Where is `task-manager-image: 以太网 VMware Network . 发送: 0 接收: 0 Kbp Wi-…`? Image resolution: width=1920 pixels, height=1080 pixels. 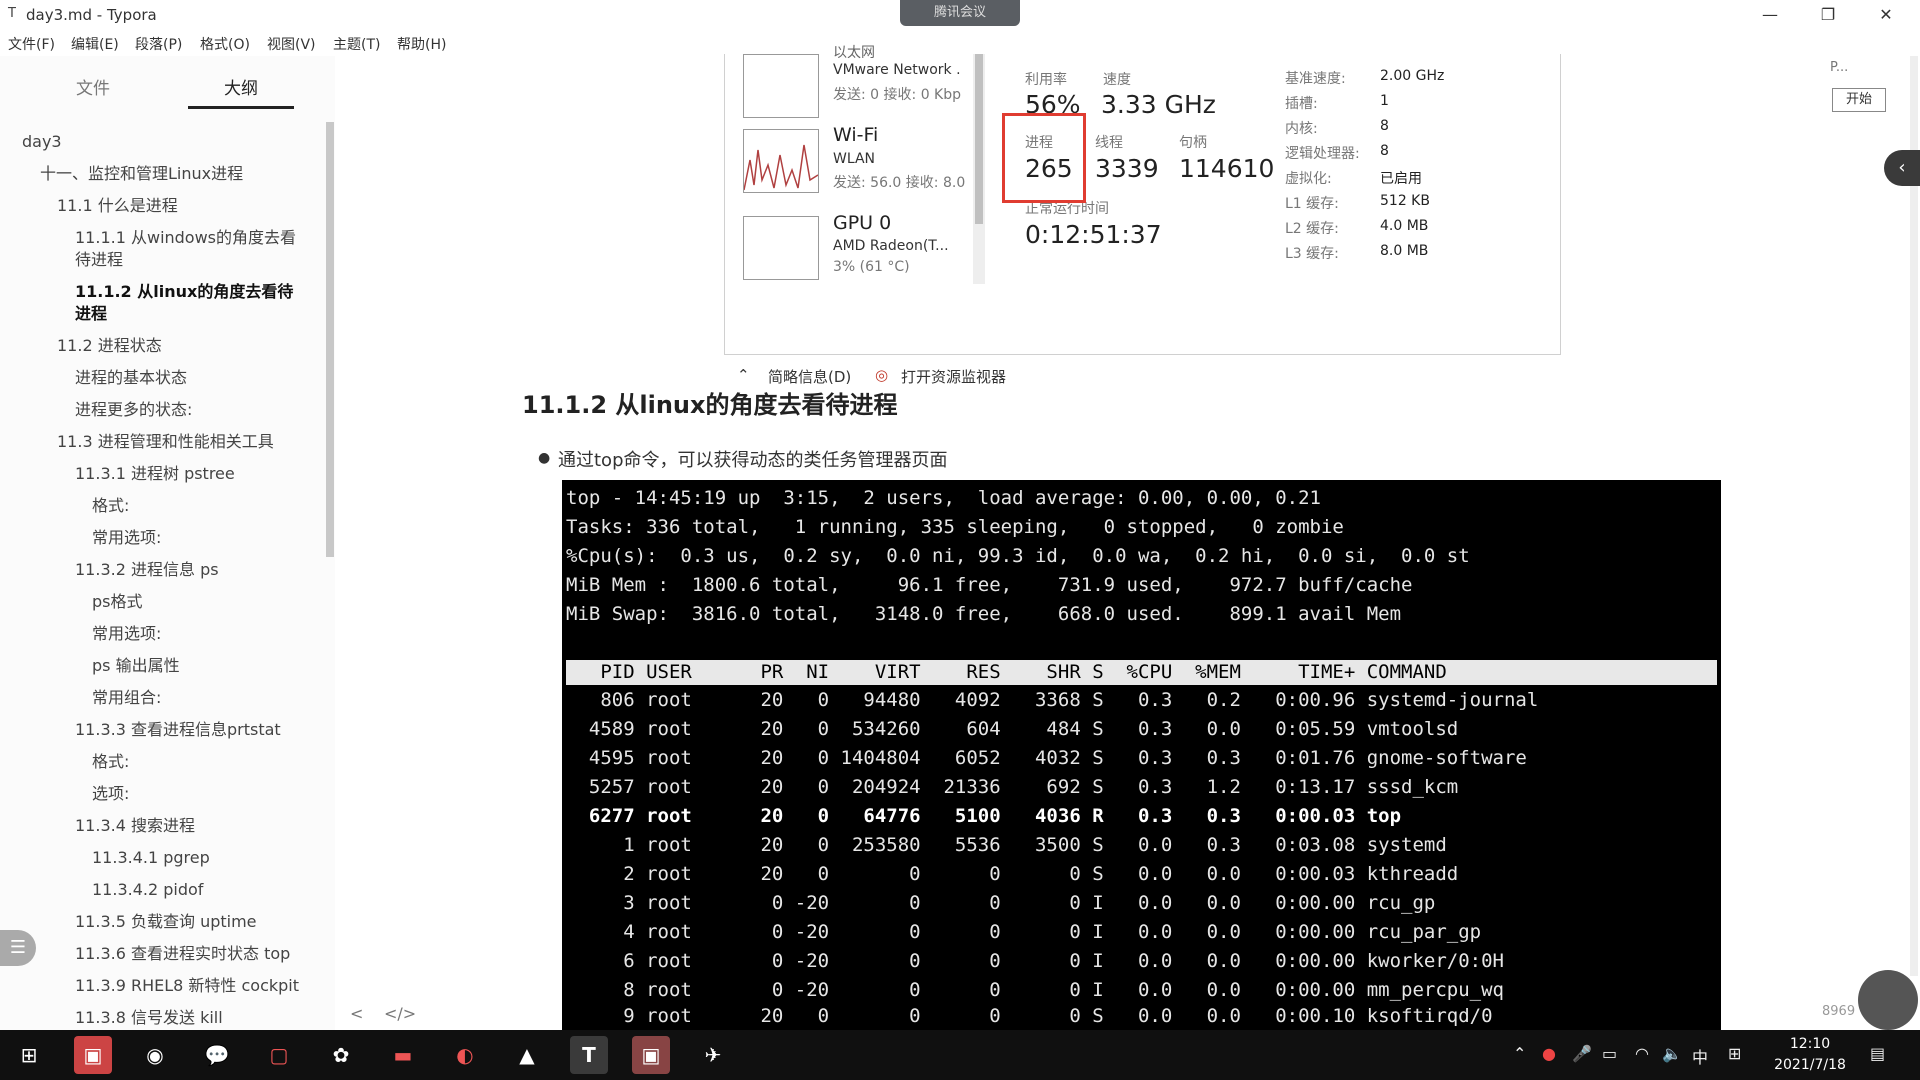
task-manager-image: 以太网 VMware Network . 发送: 0 接收: 0 Kbp Wi-… is located at coordinates (1142, 215).